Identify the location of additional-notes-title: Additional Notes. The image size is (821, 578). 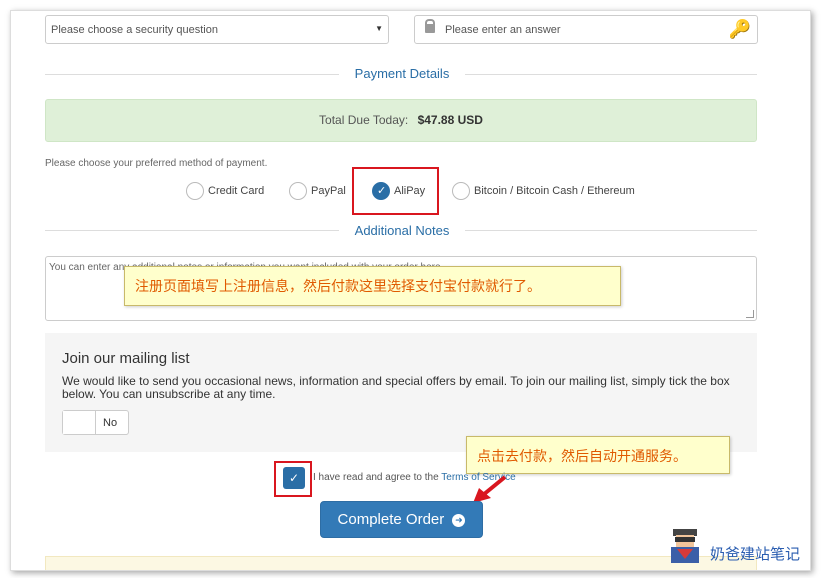
(402, 230).